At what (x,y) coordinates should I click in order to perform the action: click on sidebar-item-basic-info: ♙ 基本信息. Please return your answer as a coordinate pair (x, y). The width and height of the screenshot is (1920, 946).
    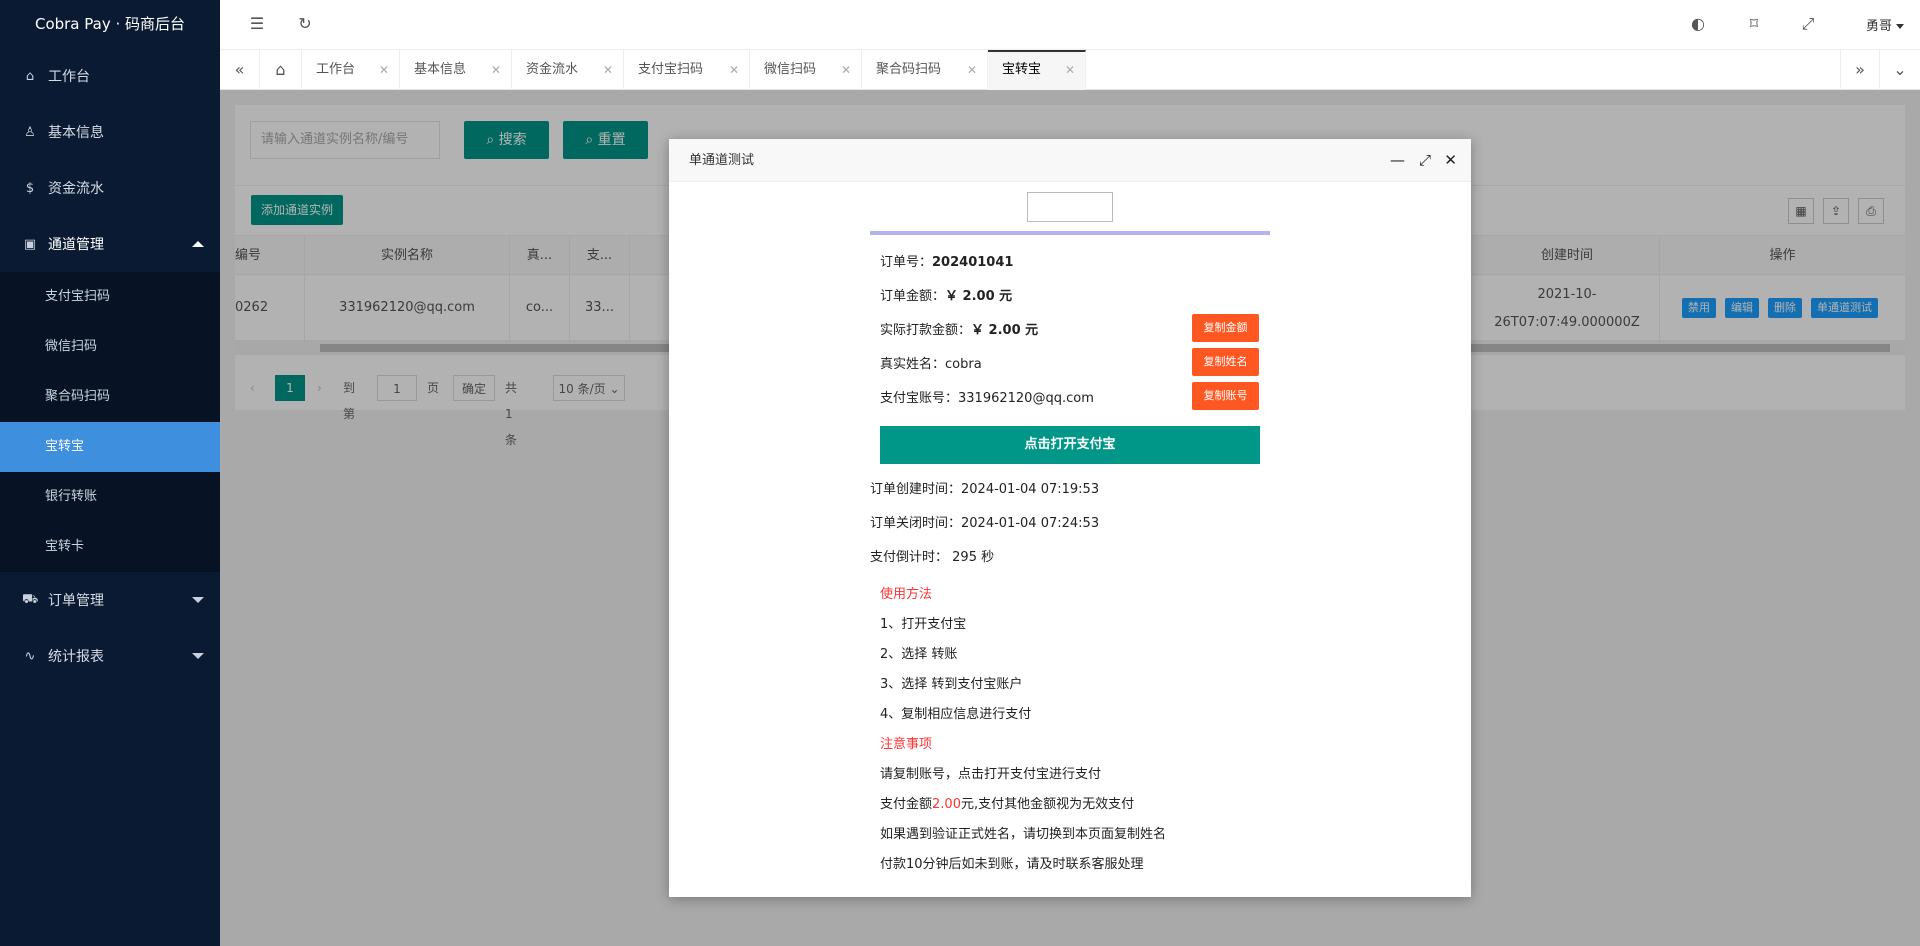
    Looking at the image, I should click on (110, 132).